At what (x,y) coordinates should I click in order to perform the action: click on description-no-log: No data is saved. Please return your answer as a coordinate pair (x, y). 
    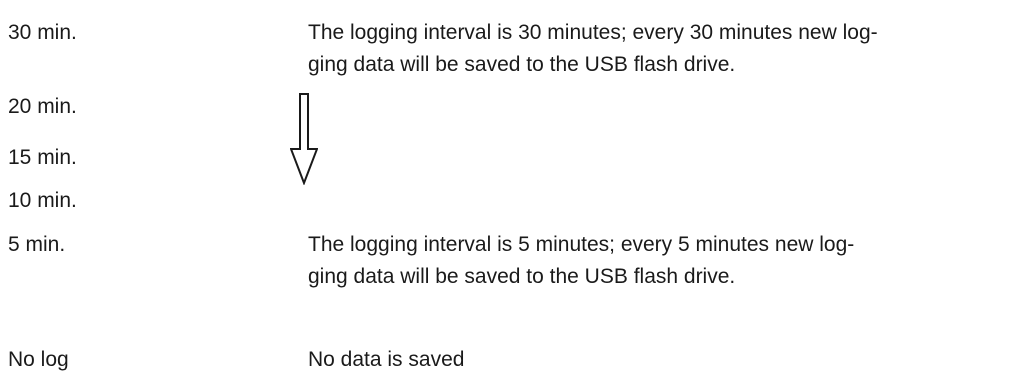
    Looking at the image, I should click on (665, 360).